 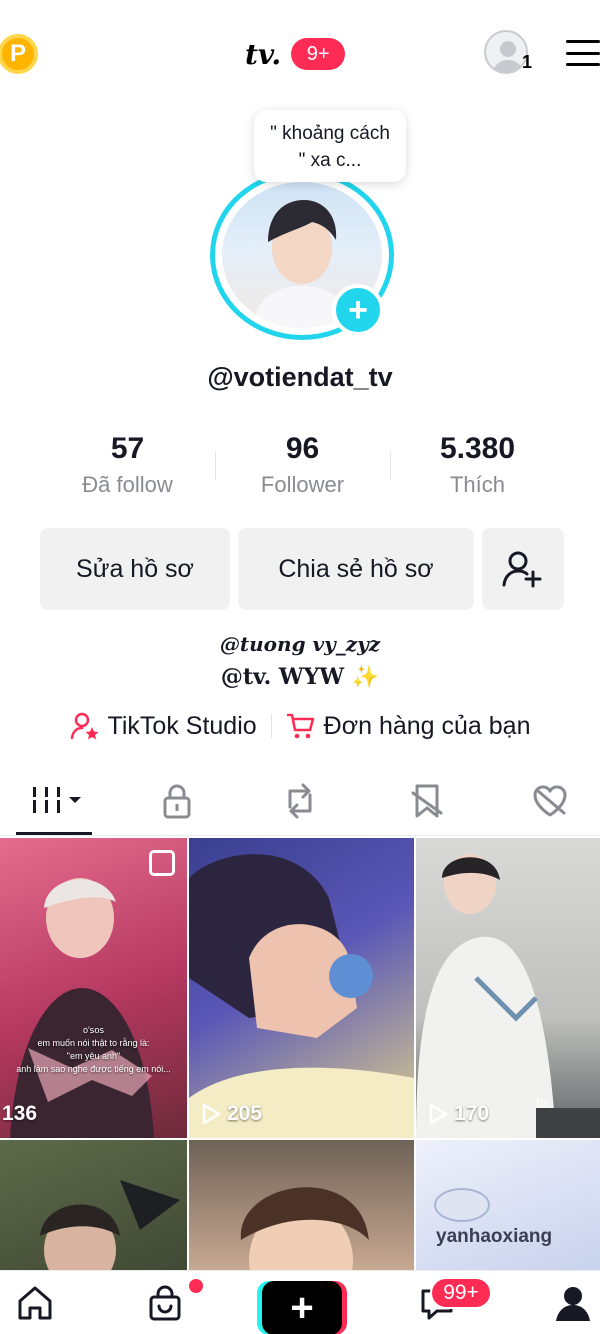 What do you see at coordinates (318, 54) in the screenshot?
I see `notification-badge: 9+` at bounding box center [318, 54].